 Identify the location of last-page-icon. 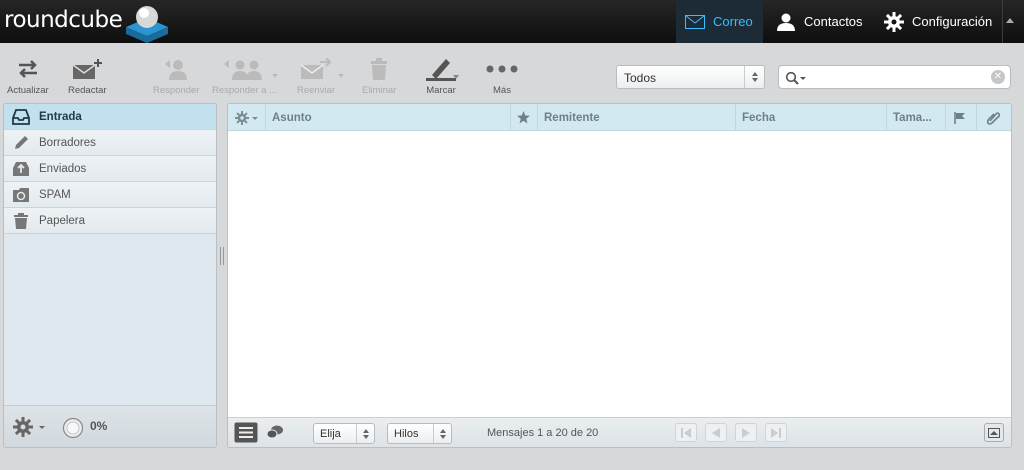
(776, 432).